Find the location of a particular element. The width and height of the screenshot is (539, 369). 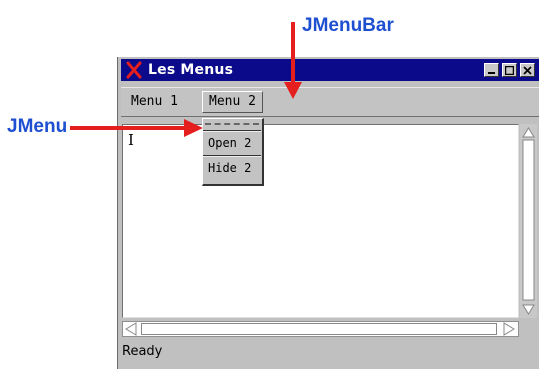

jmenu-arrow is located at coordinates (136, 128).